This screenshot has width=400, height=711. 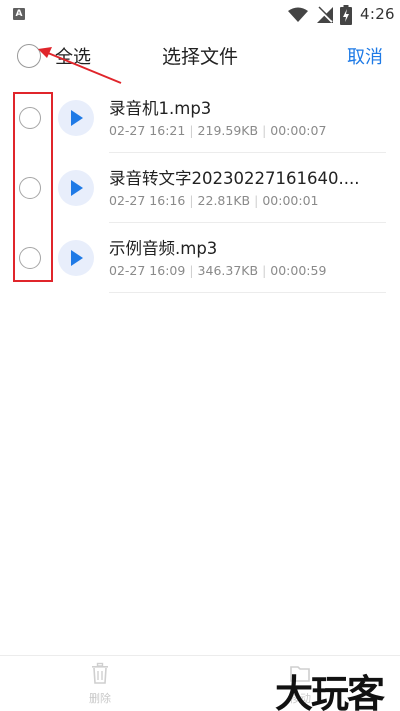 What do you see at coordinates (147, 130) in the screenshot?
I see `file-date: 02-27 16:21` at bounding box center [147, 130].